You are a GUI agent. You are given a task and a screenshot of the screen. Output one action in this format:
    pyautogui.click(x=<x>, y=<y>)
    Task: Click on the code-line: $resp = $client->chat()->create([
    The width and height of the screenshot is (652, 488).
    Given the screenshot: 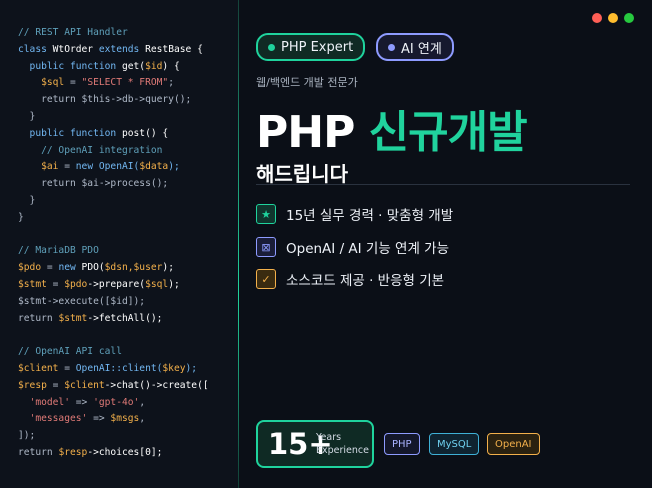 What is the action you would take?
    pyautogui.click(x=113, y=386)
    